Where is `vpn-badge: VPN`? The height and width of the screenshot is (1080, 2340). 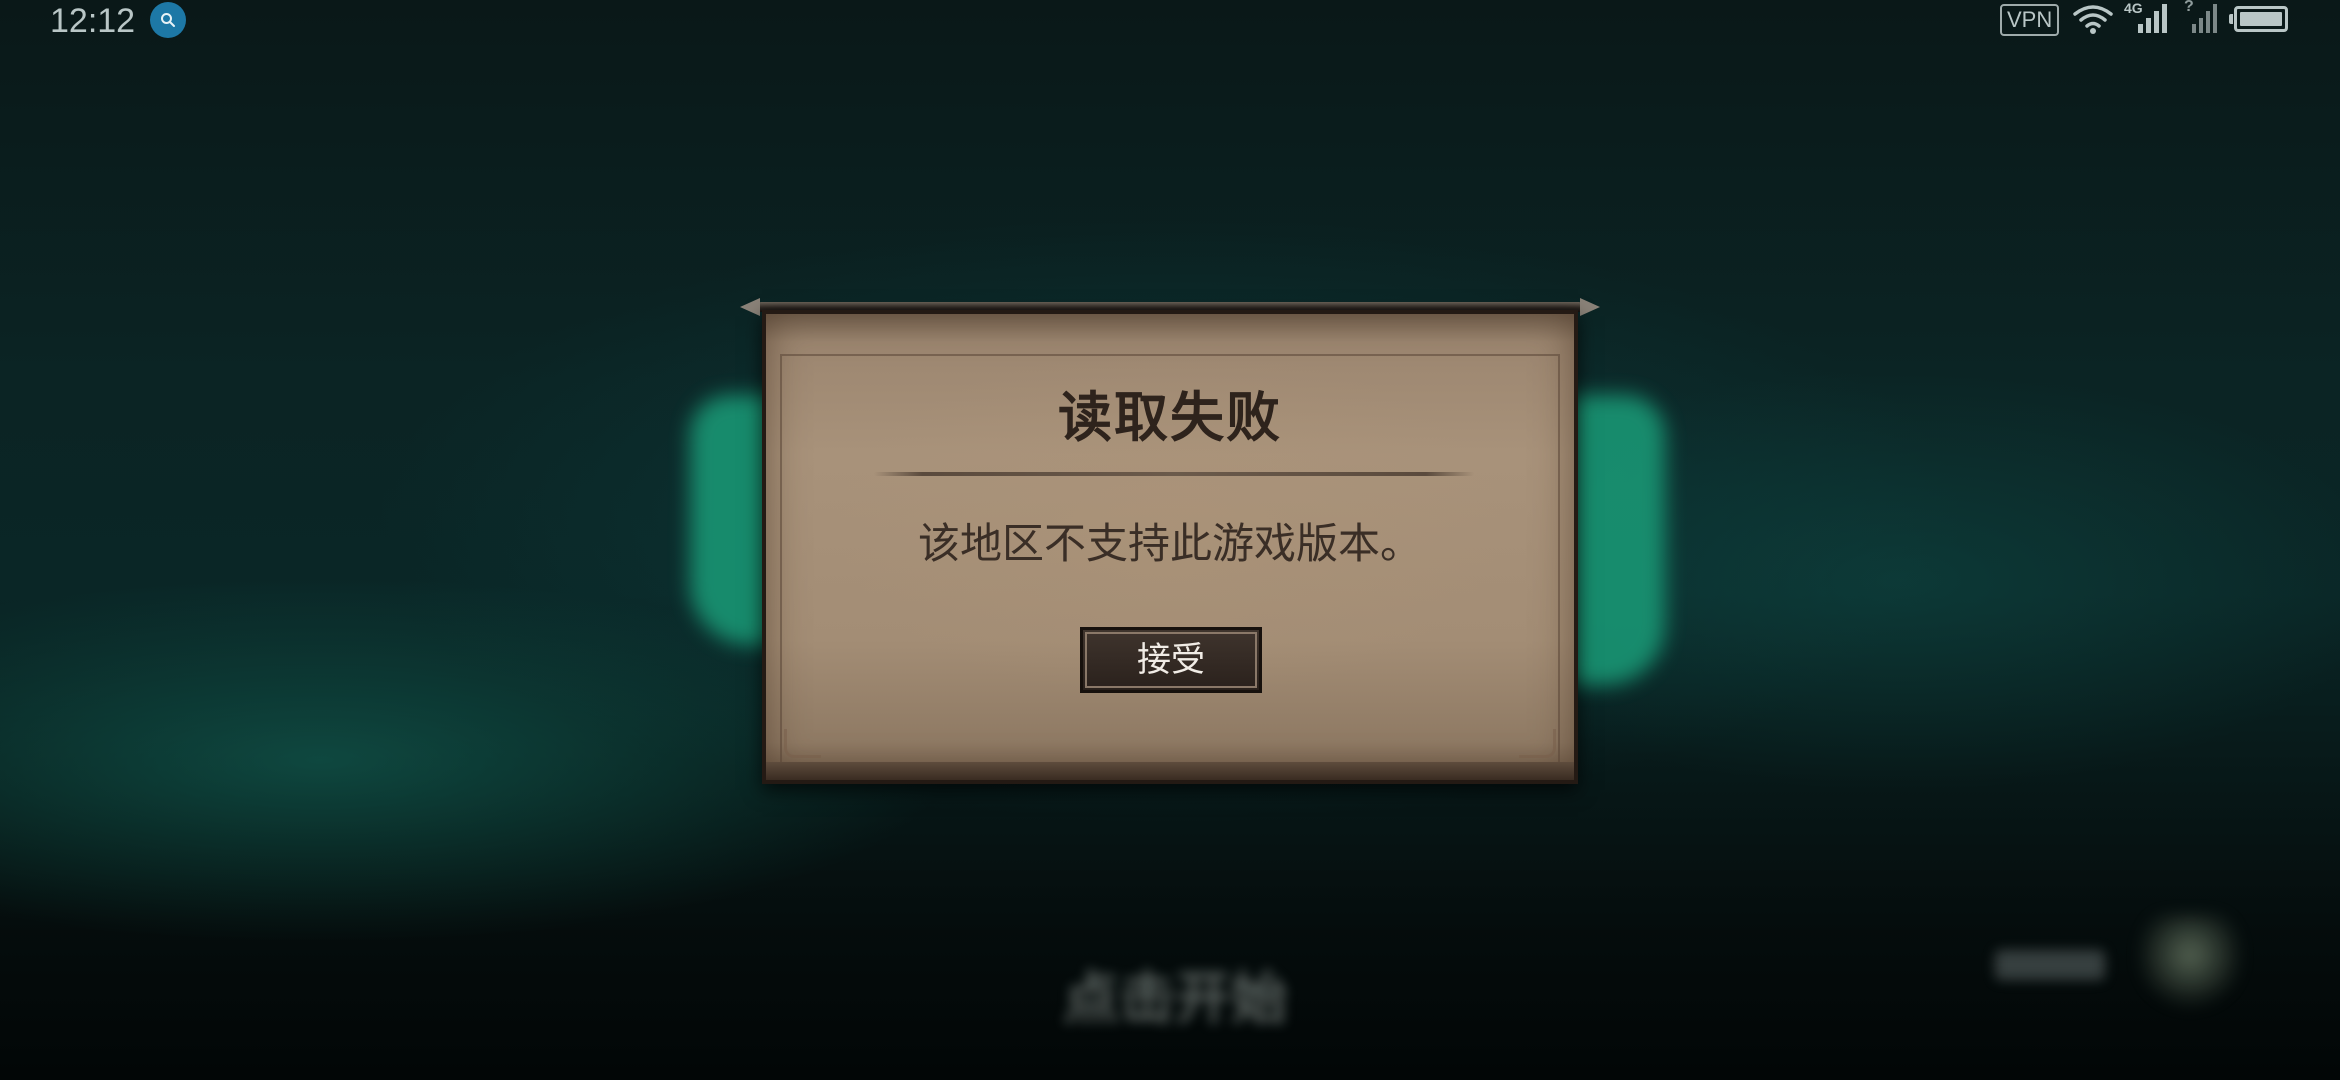
vpn-badge: VPN is located at coordinates (2030, 20).